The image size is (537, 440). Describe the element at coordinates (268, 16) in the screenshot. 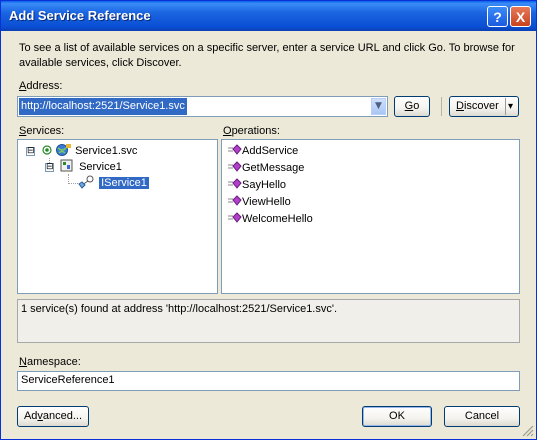

I see `title-bar: Add Service Reference ? X` at that location.